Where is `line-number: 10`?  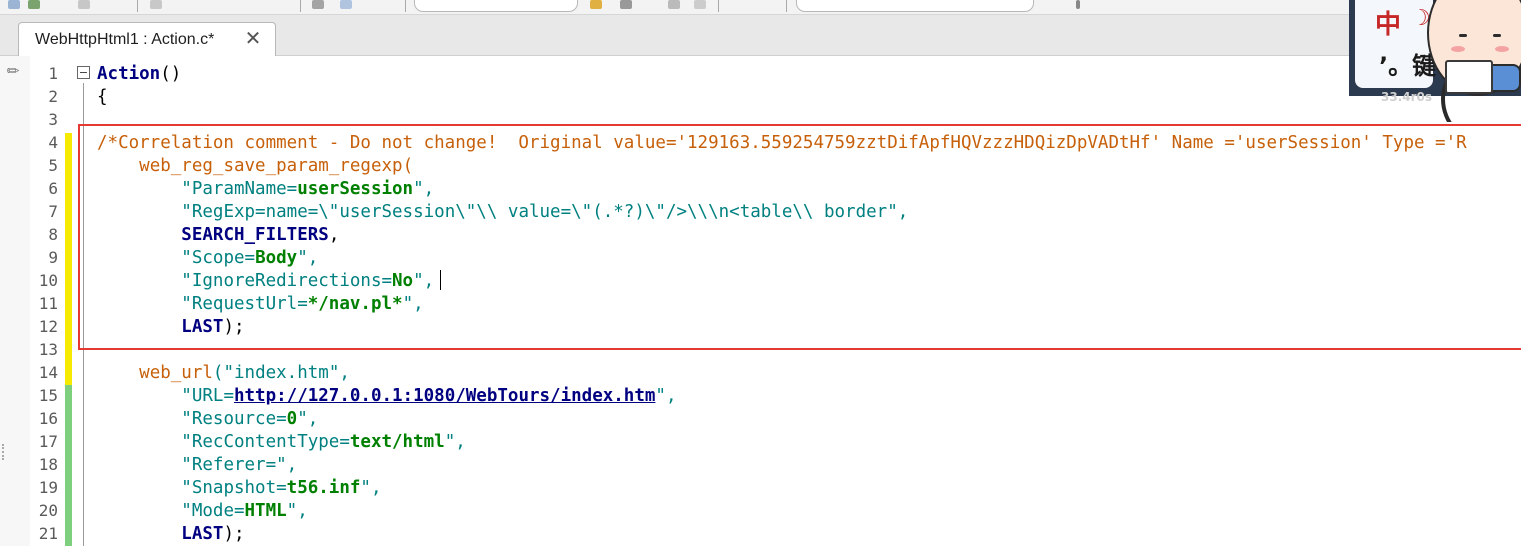 line-number: 10 is located at coordinates (48, 280).